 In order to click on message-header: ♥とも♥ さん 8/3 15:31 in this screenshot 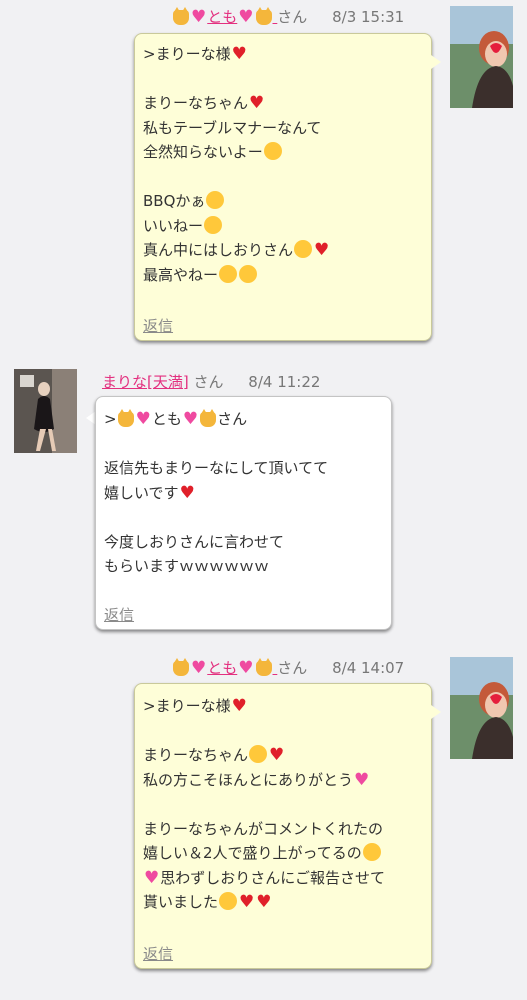, I will do `click(288, 16)`.